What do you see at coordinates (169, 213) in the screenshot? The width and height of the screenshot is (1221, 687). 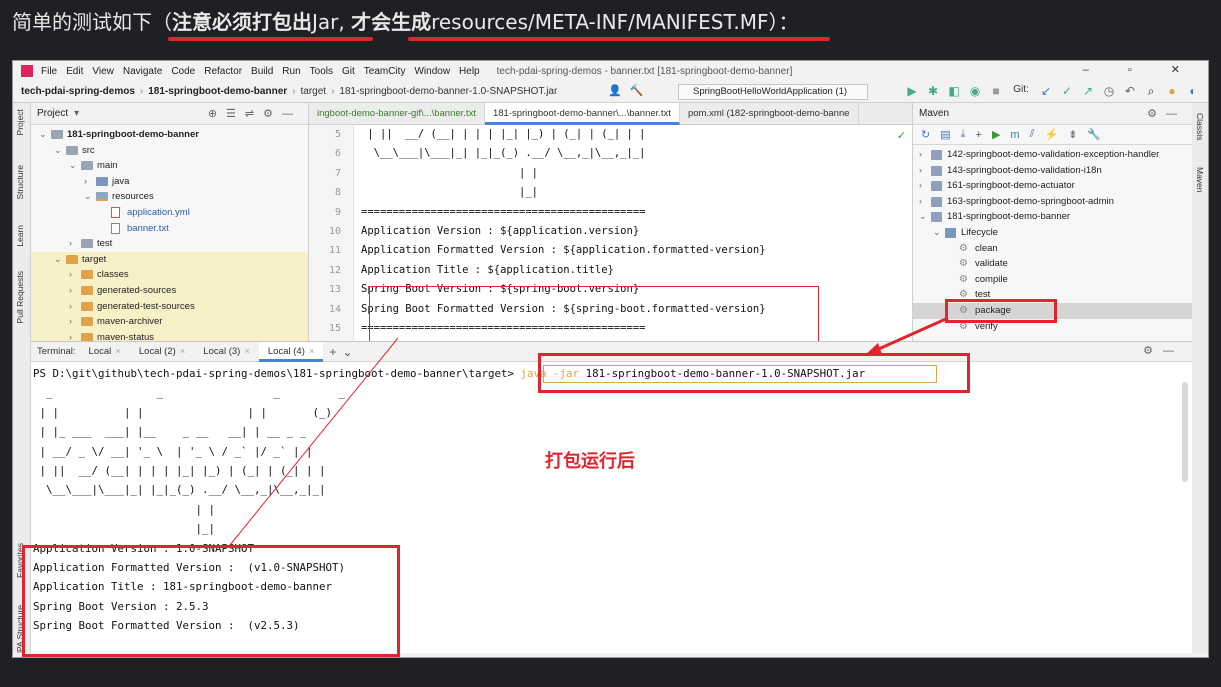 I see `tree-item-application-yml: application.yml` at bounding box center [169, 213].